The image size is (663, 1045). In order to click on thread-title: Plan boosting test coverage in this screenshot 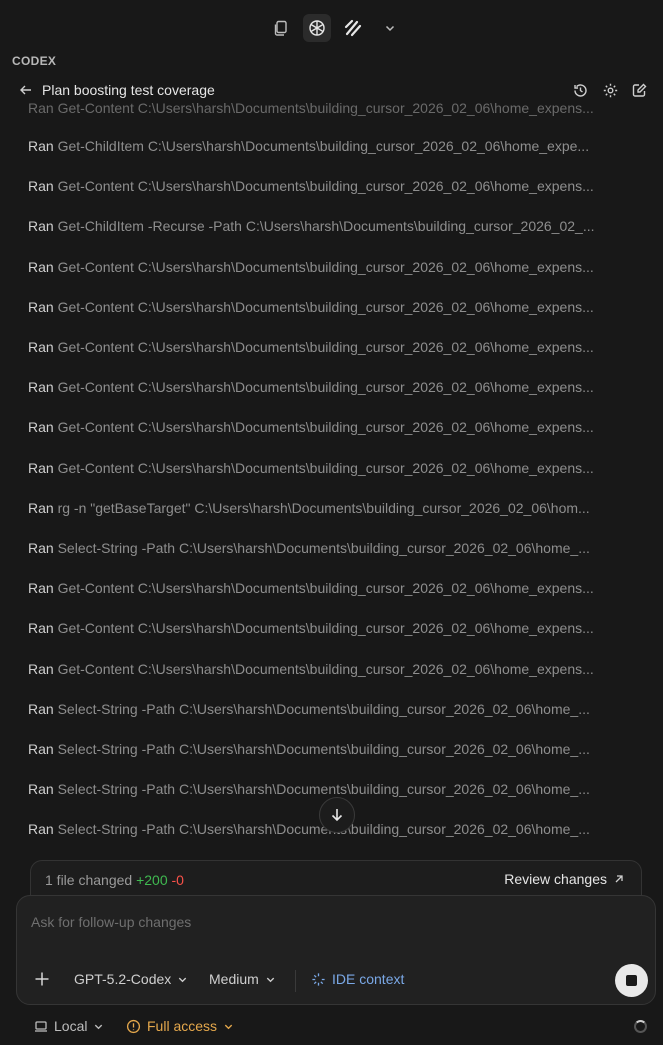, I will do `click(128, 90)`.